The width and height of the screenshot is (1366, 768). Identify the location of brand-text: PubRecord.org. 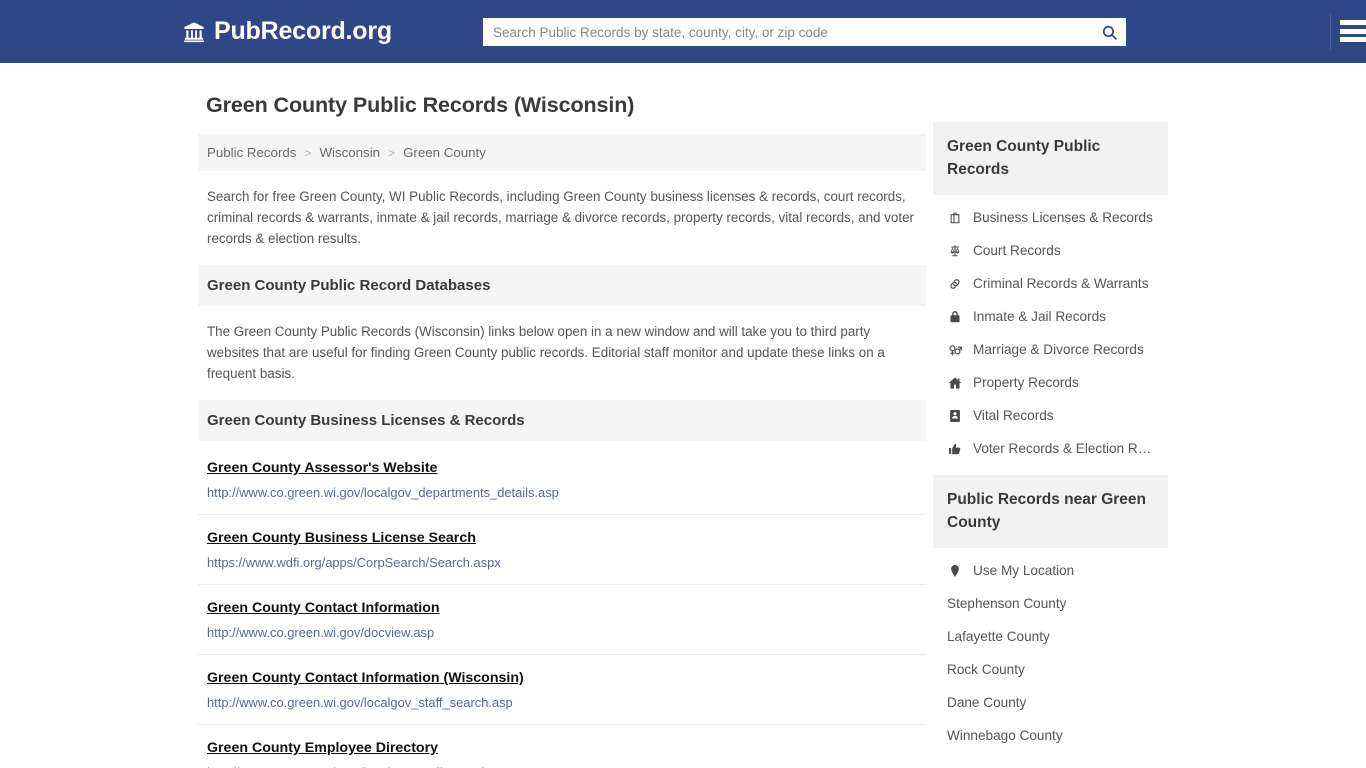
(303, 31).